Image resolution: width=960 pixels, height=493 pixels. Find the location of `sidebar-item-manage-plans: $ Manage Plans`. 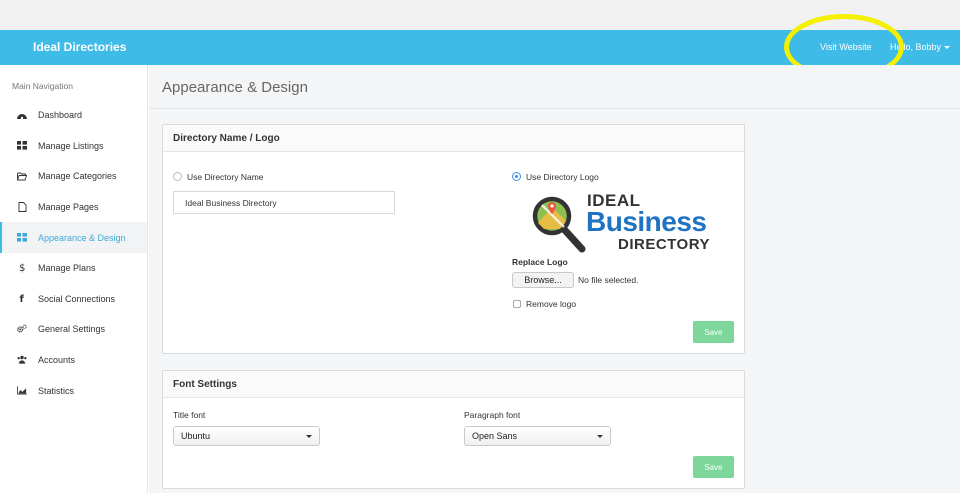

sidebar-item-manage-plans: $ Manage Plans is located at coordinates (73, 268).